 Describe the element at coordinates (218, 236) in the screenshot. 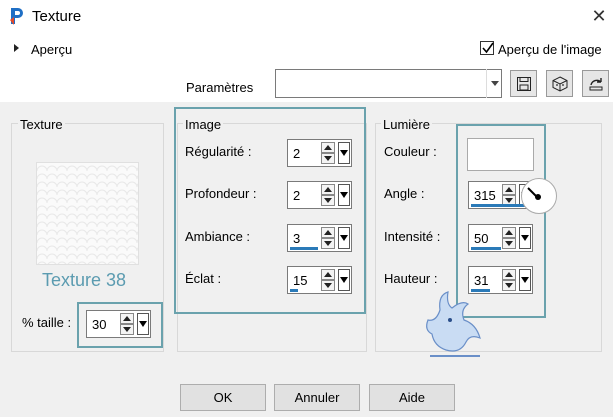

I see `ambiance-label: Ambiance :` at that location.